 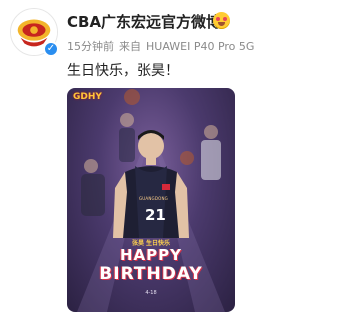 I want to click on heart-eyes-emoji-icon, so click(x=221, y=20).